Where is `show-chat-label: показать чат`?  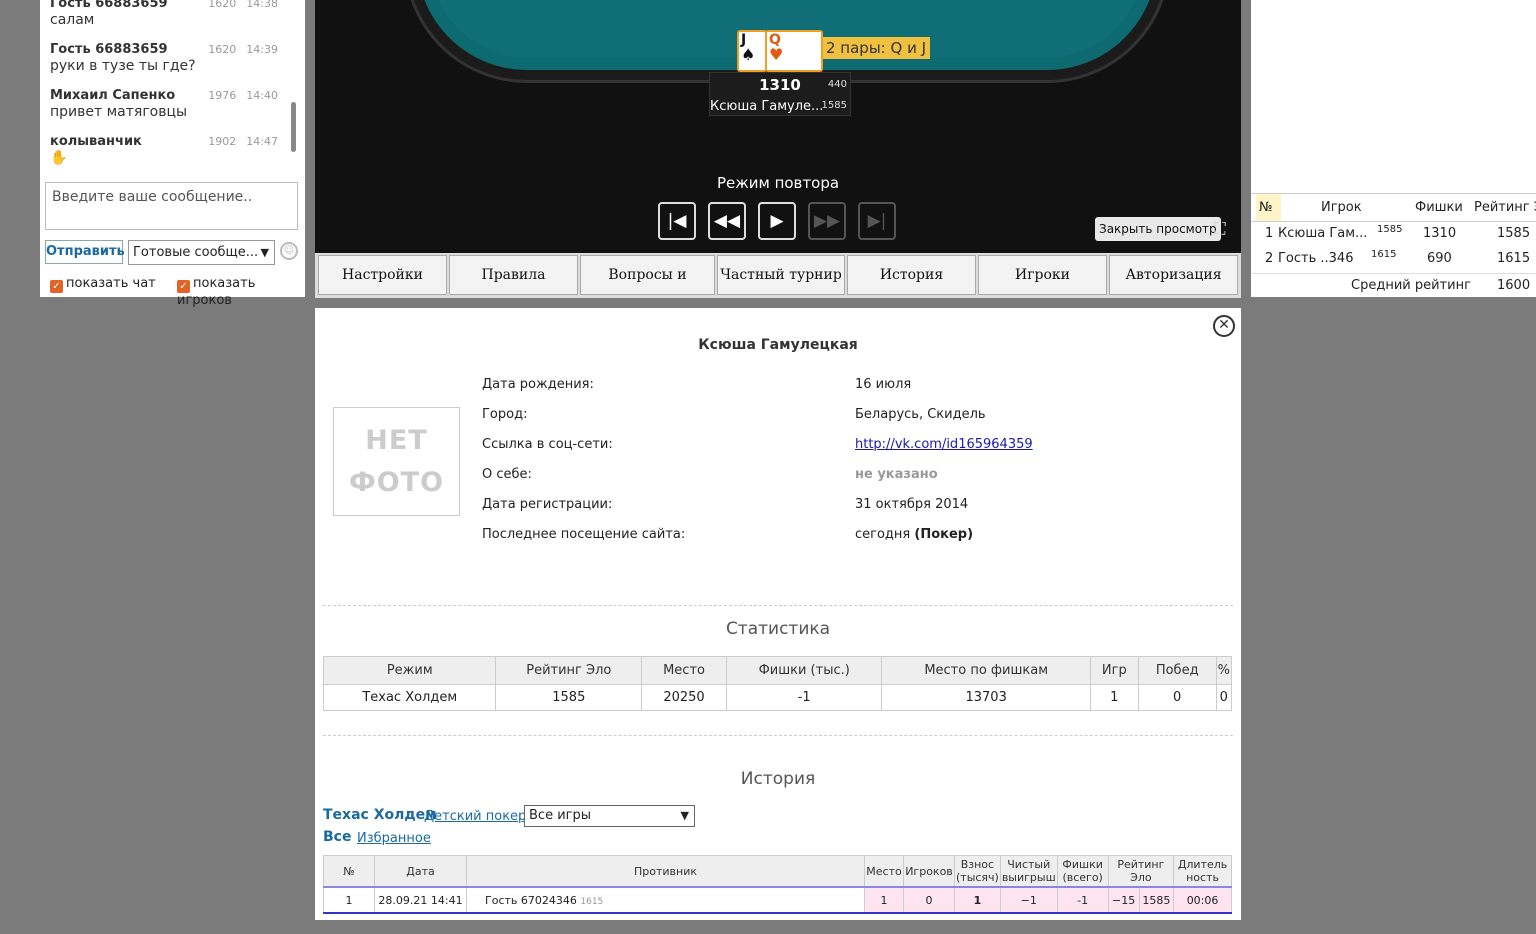 show-chat-label: показать чат is located at coordinates (111, 283).